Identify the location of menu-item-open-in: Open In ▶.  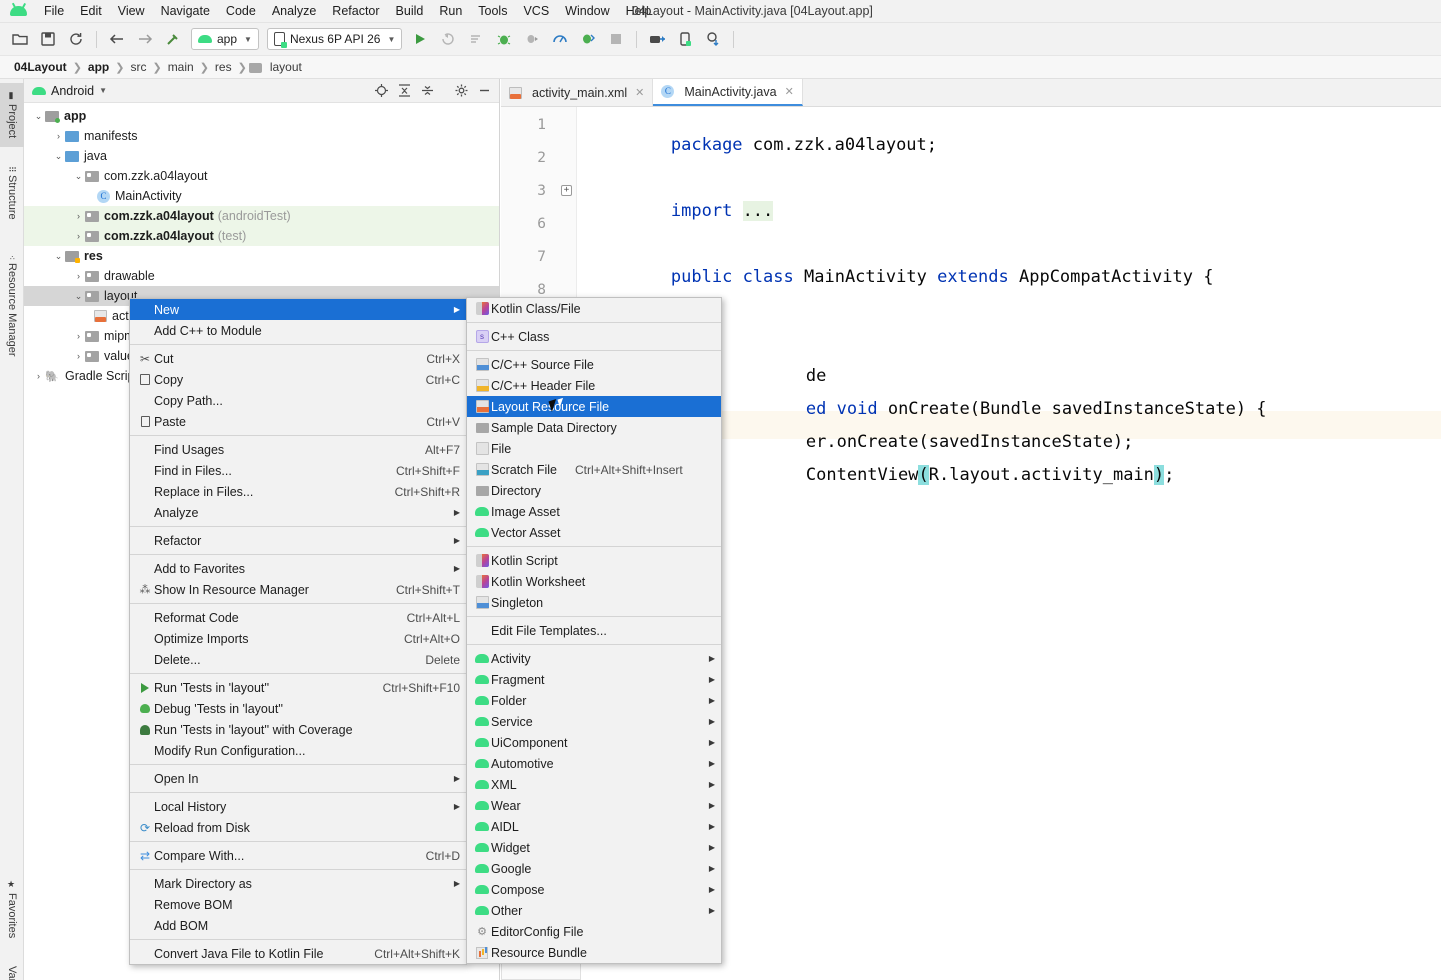
(298, 778).